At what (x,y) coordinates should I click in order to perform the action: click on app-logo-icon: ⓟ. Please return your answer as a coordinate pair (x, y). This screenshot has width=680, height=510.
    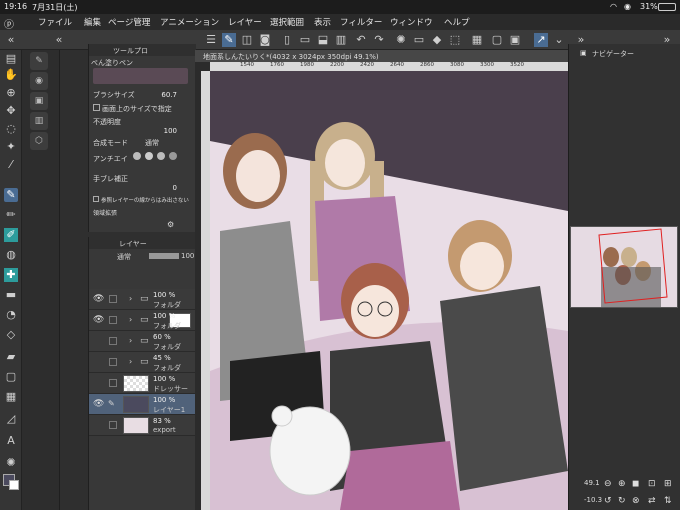
    Looking at the image, I should click on (9, 23).